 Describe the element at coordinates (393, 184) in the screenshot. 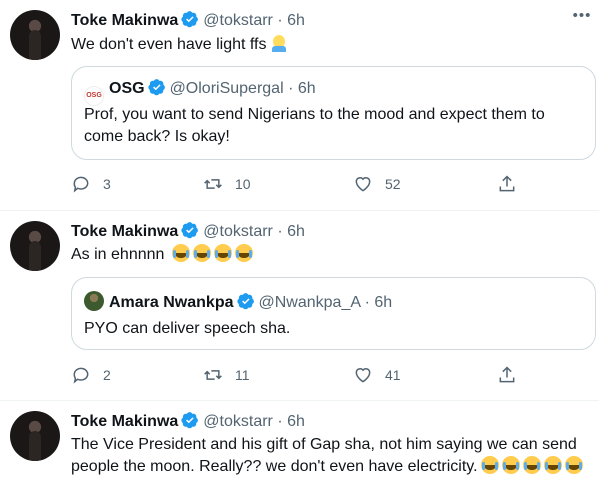

I see `like-count: 52` at that location.